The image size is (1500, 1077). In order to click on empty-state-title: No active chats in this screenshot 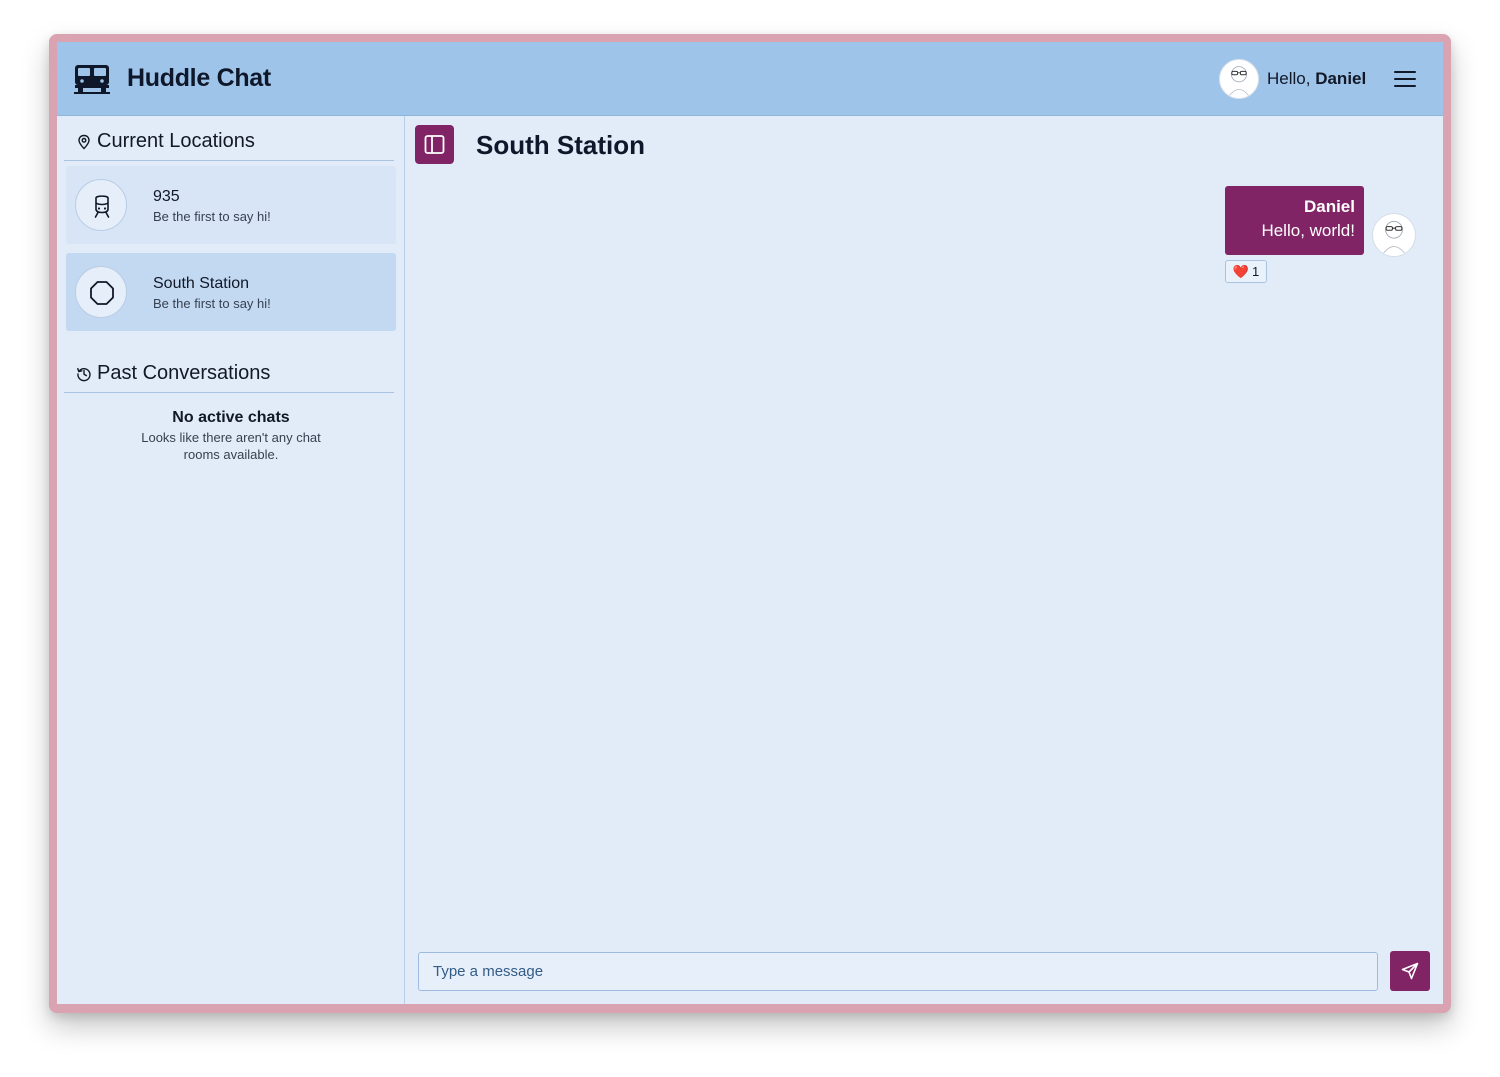, I will do `click(231, 417)`.